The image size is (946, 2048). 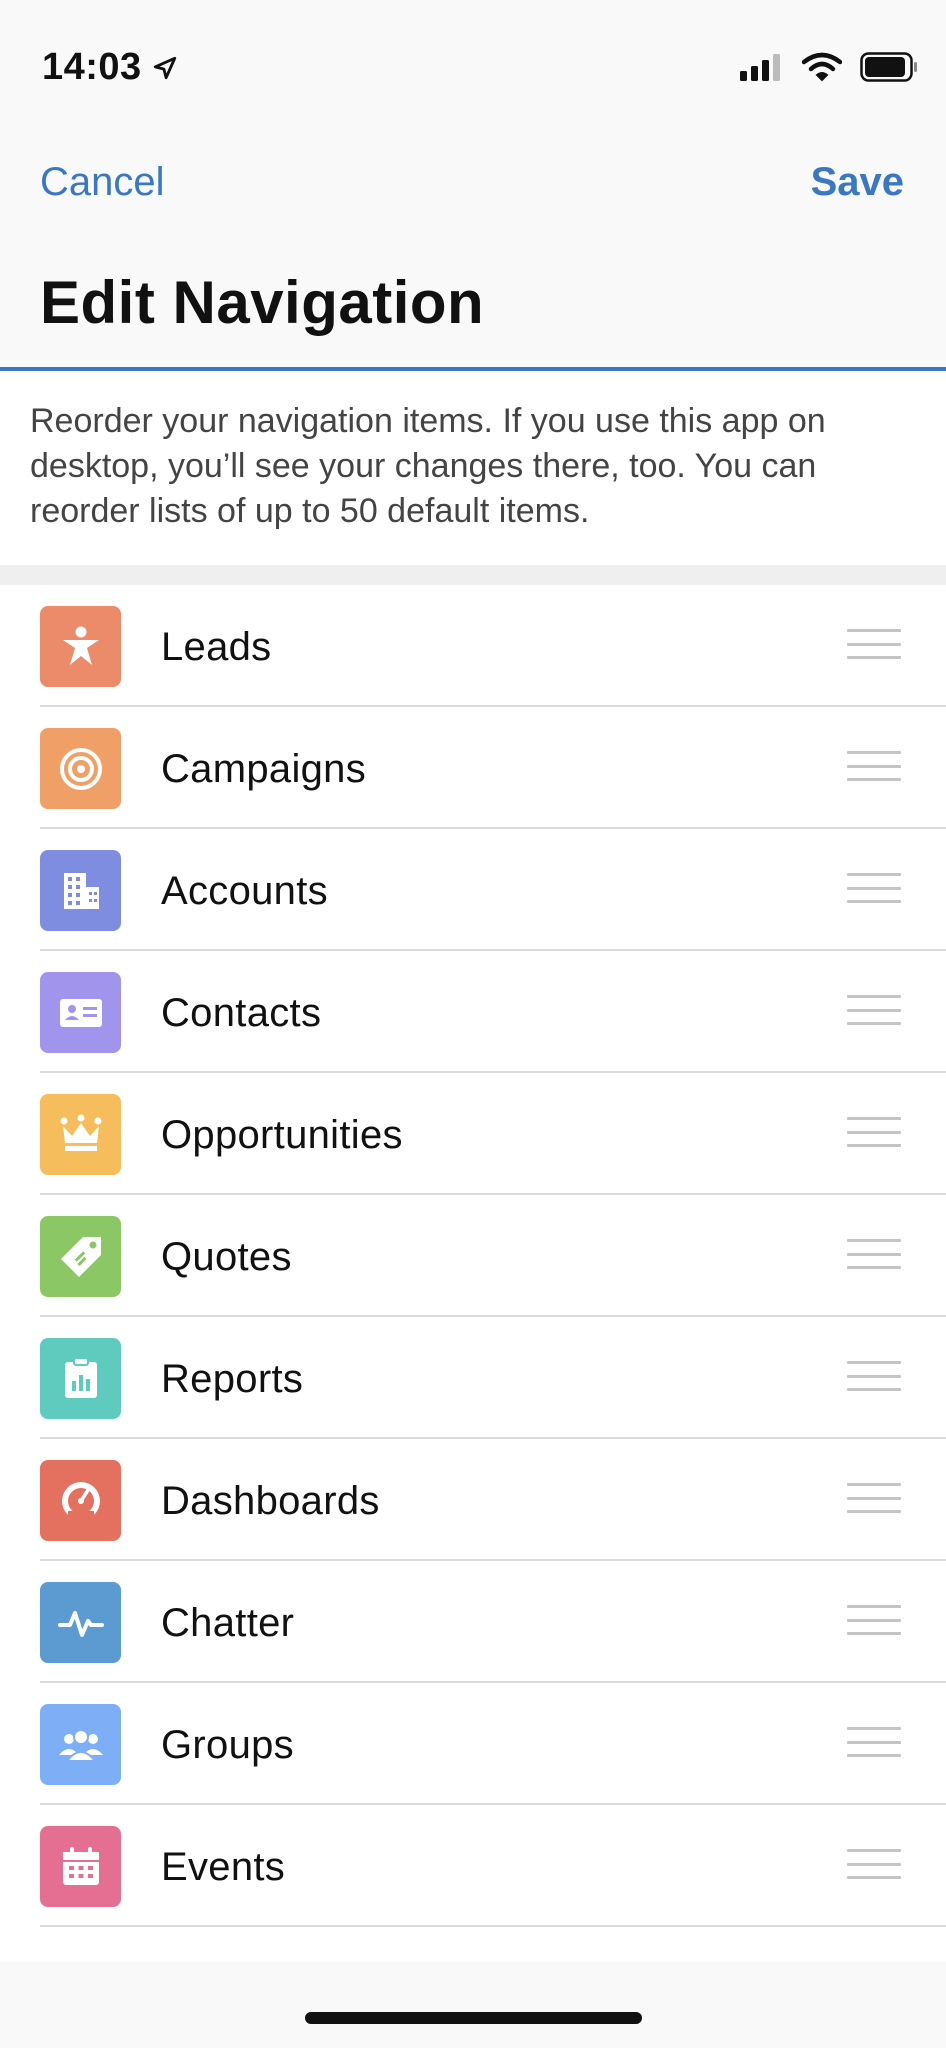 I want to click on nav-item-campaigns: Campaigns, so click(x=473, y=768).